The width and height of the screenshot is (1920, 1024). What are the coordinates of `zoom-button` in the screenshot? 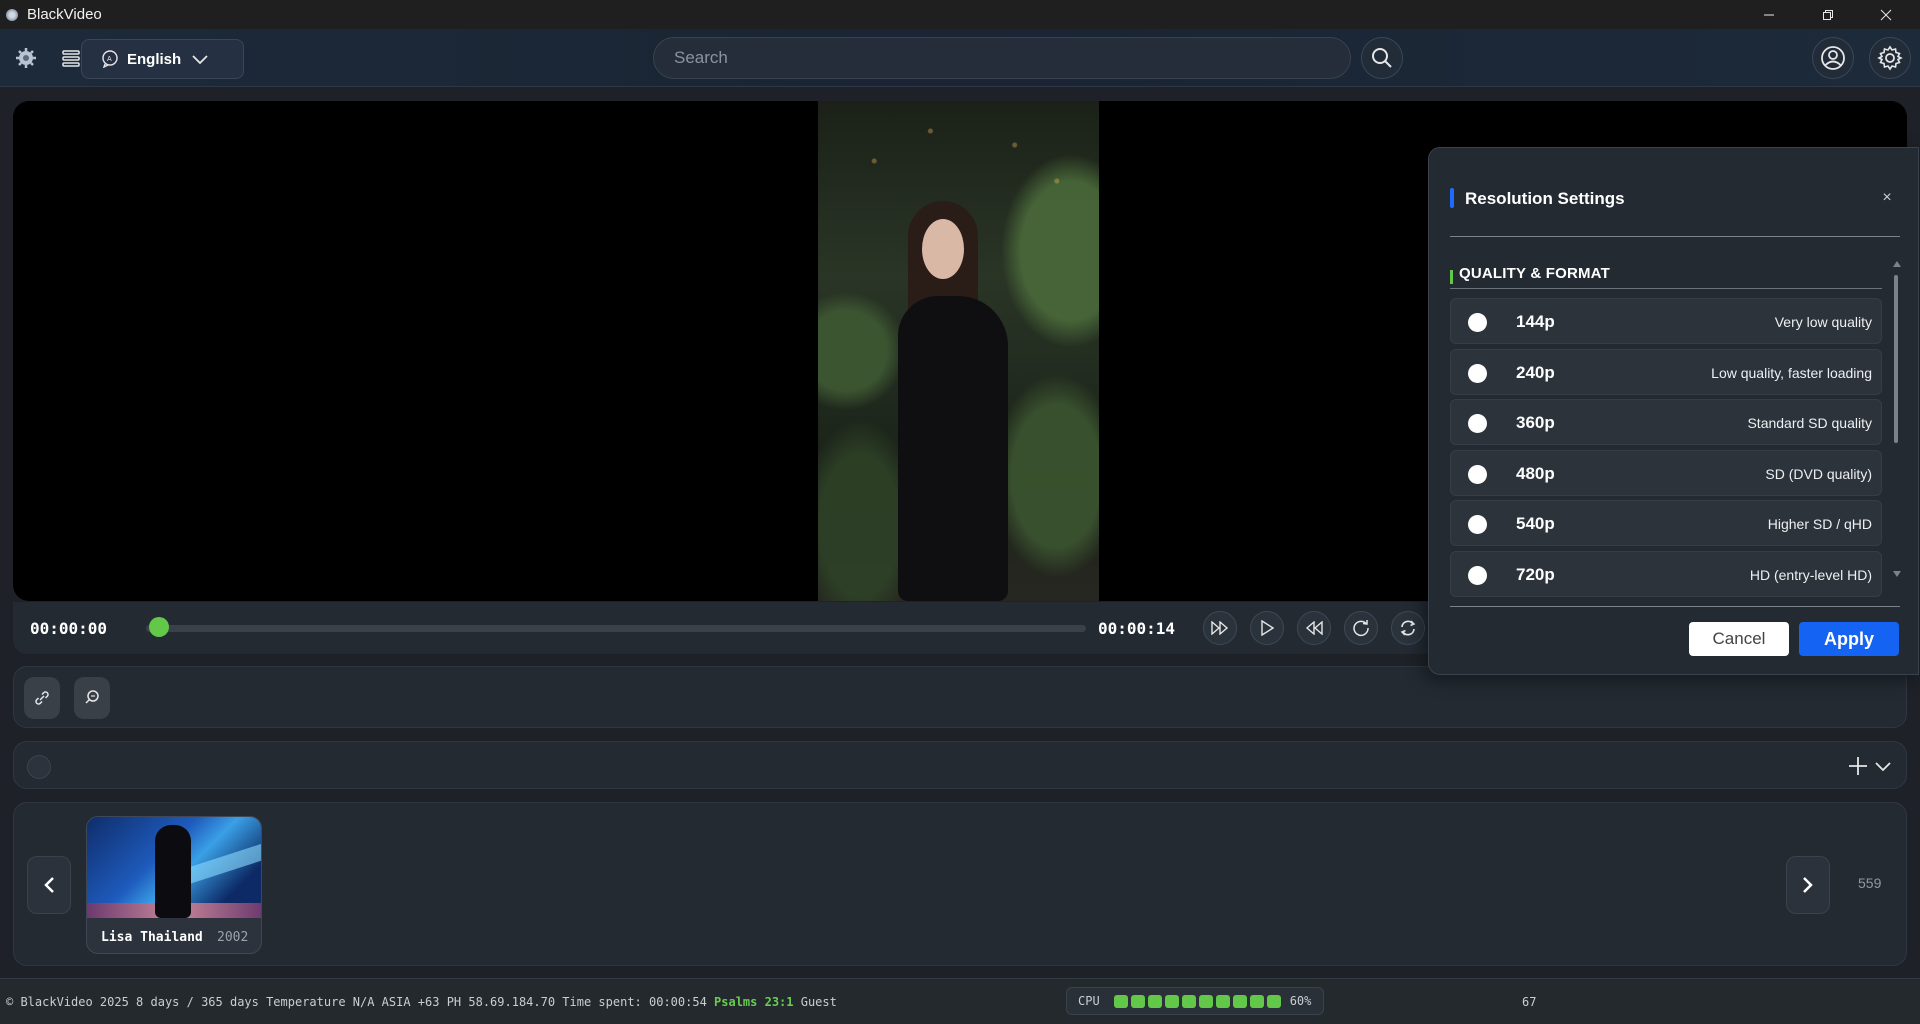 It's located at (92, 698).